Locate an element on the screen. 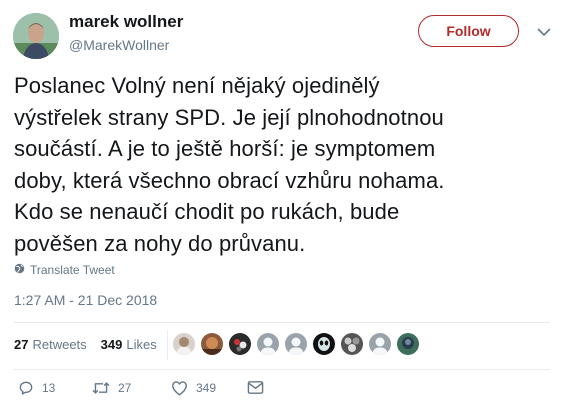  translate-tweet-link: Translate Tweet is located at coordinates (64, 270).